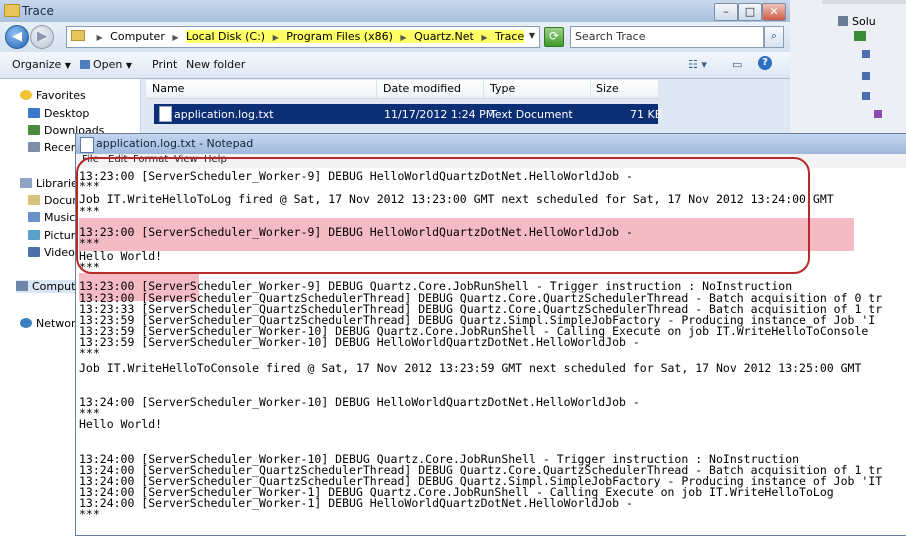  What do you see at coordinates (750, 12) in the screenshot?
I see `maximize-button: □` at bounding box center [750, 12].